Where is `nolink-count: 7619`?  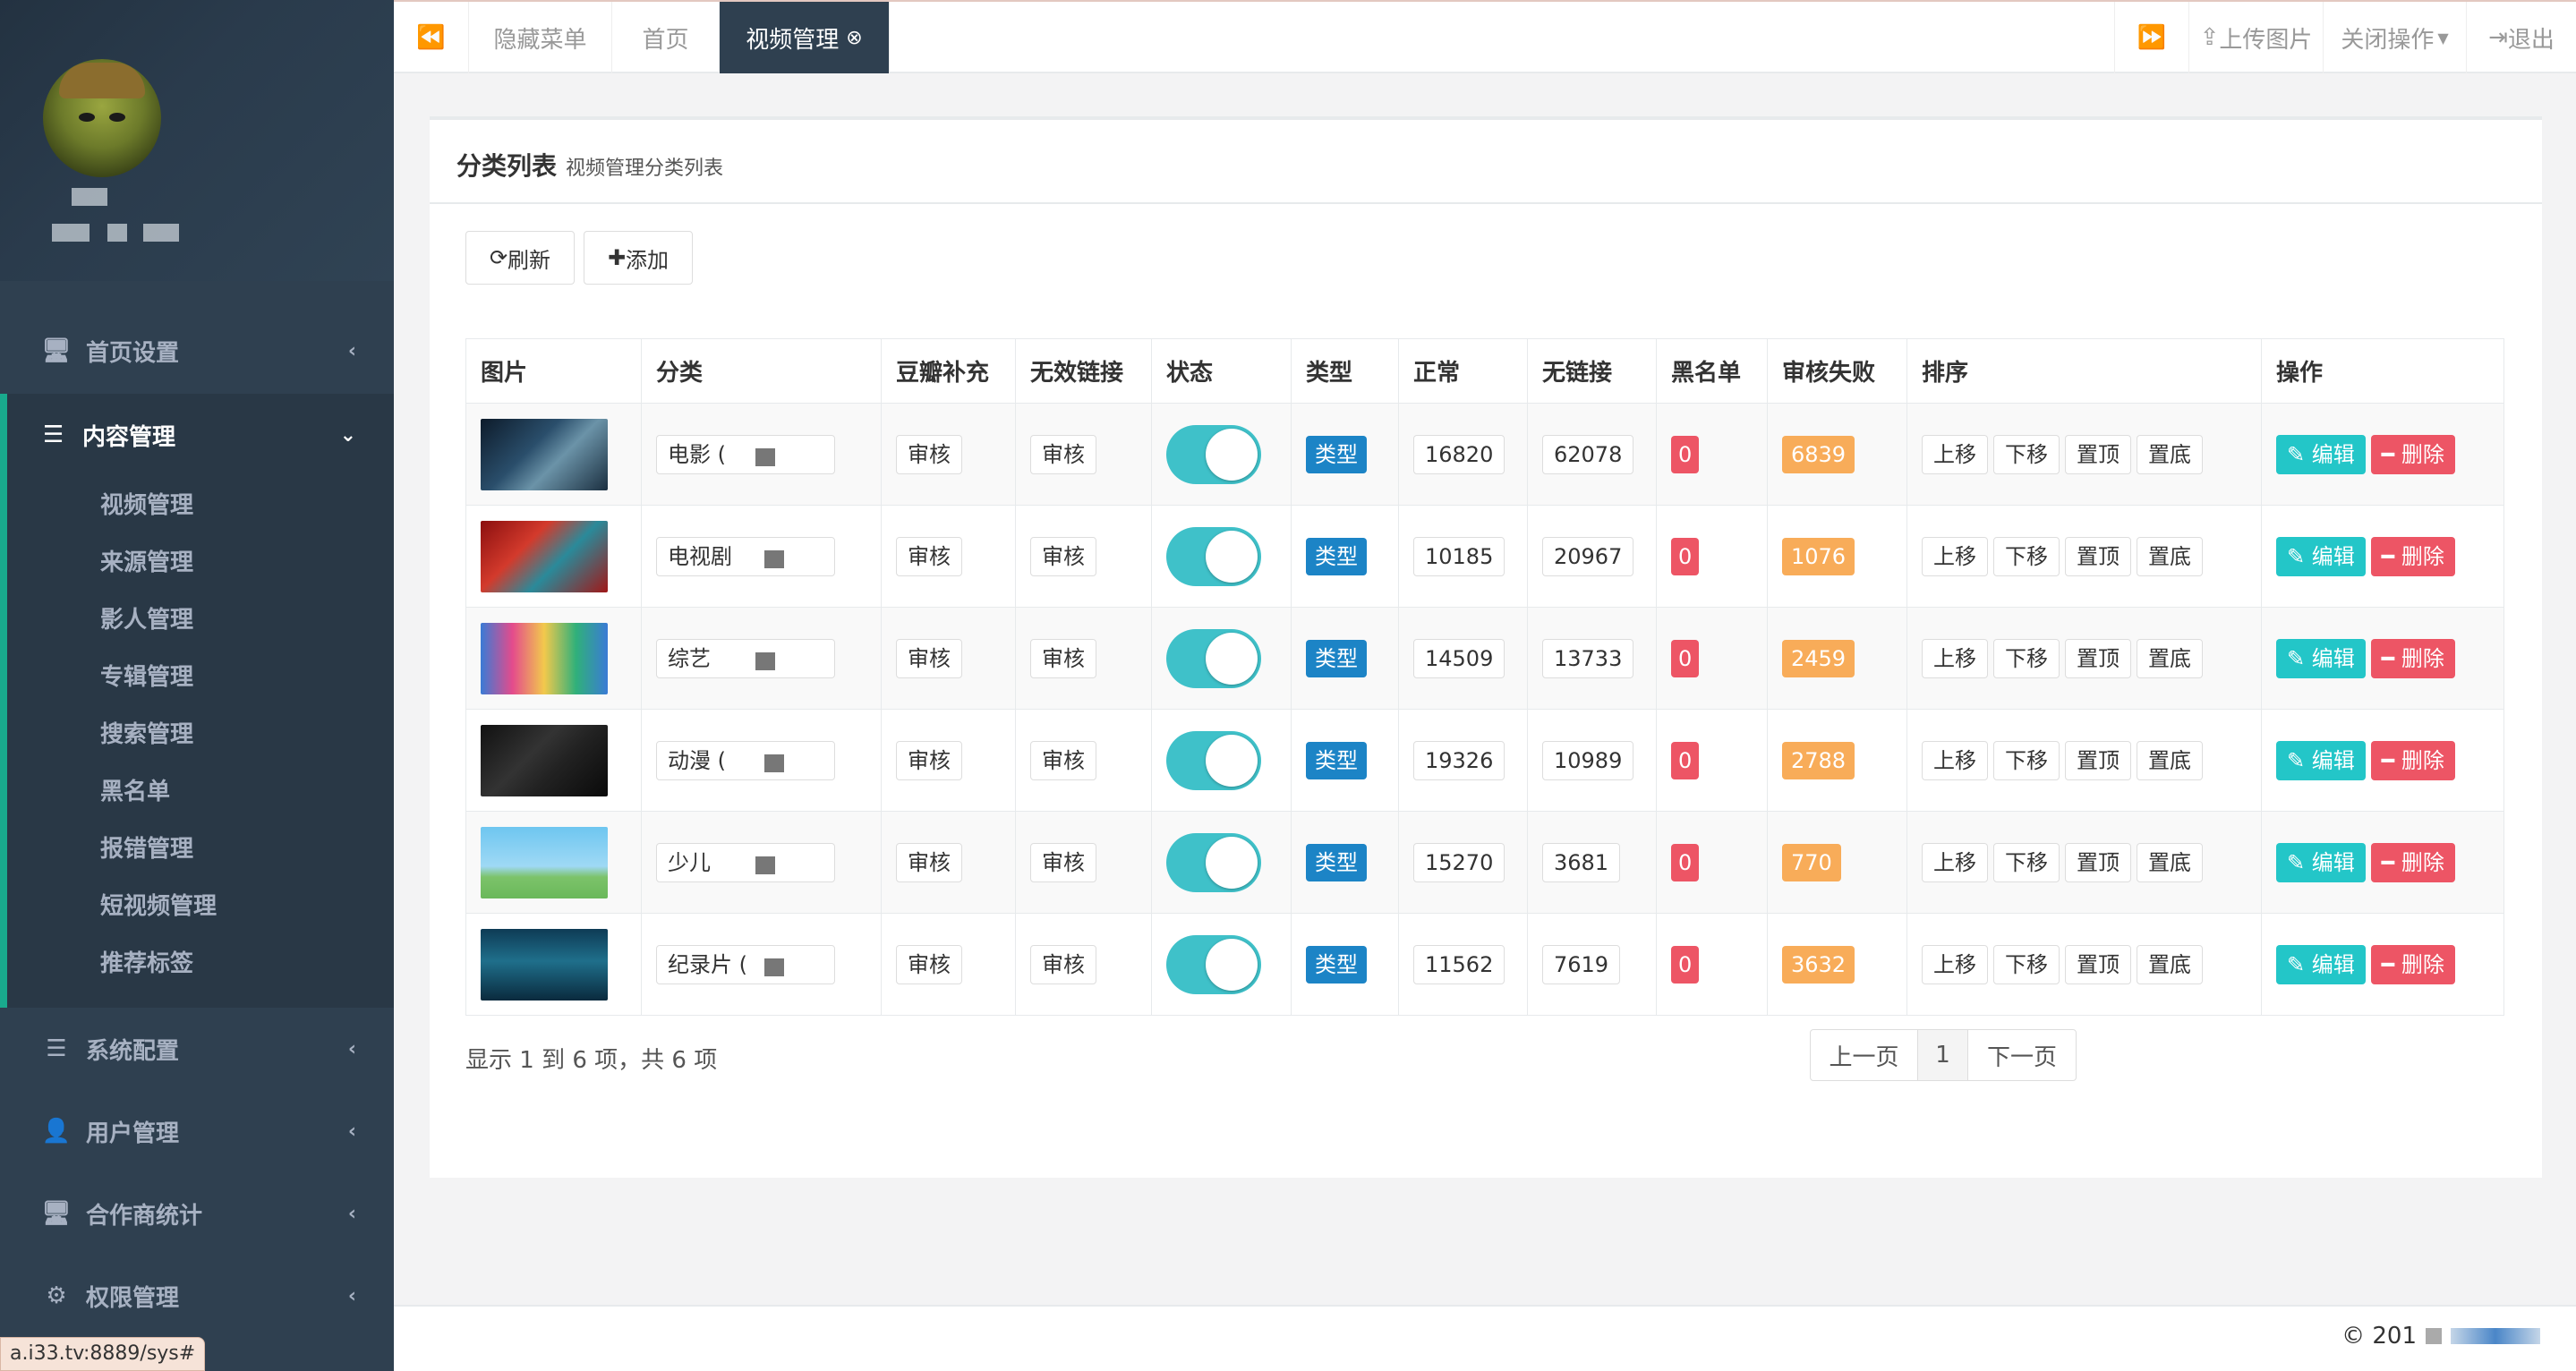
nolink-count: 7619 is located at coordinates (1581, 964).